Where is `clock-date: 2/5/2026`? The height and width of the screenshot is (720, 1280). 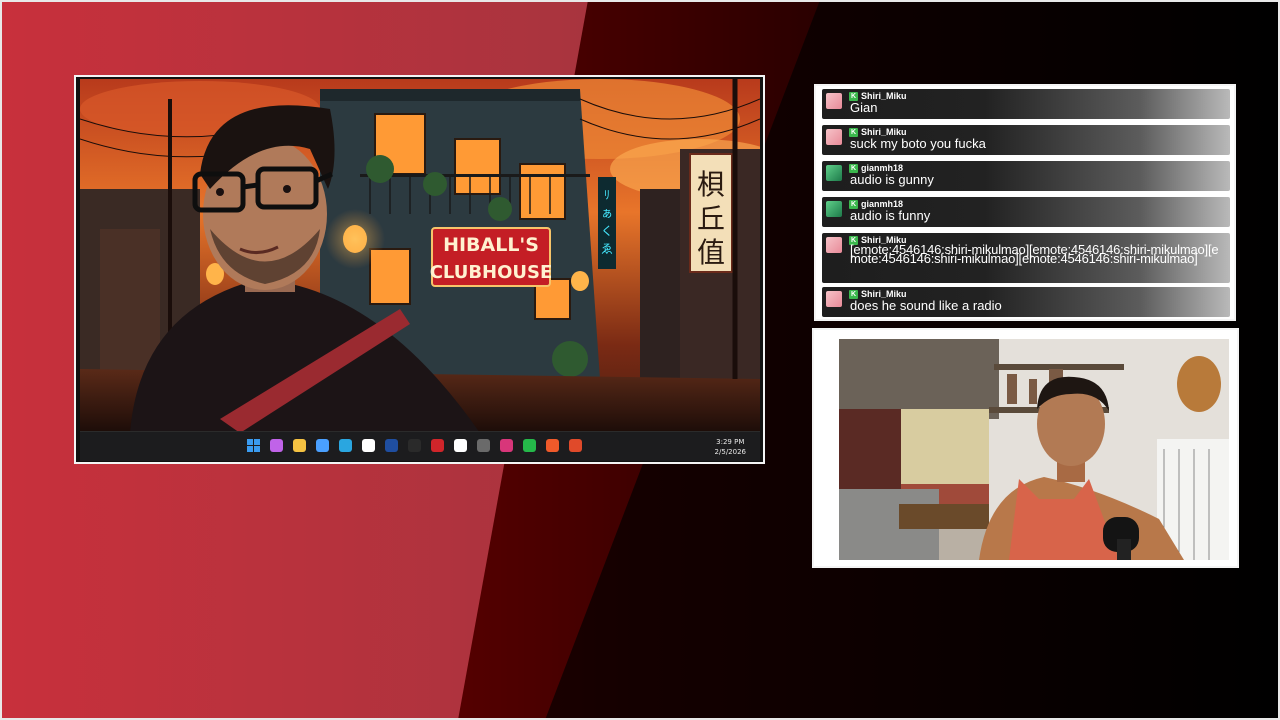
clock-date: 2/5/2026 is located at coordinates (730, 452).